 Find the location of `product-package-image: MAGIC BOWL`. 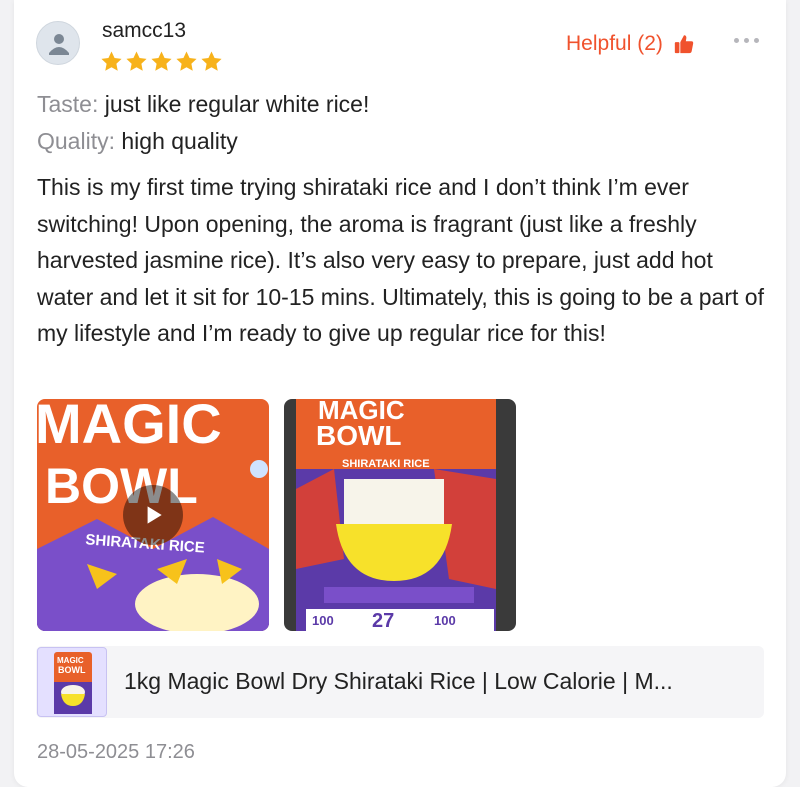

product-package-image: MAGIC BOWL is located at coordinates (73, 683).